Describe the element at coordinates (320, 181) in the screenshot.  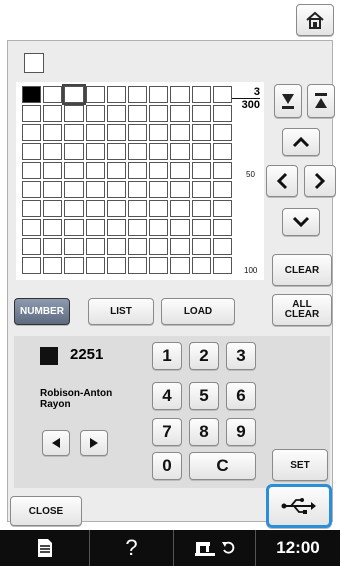
I see `cursor-right-button` at that location.